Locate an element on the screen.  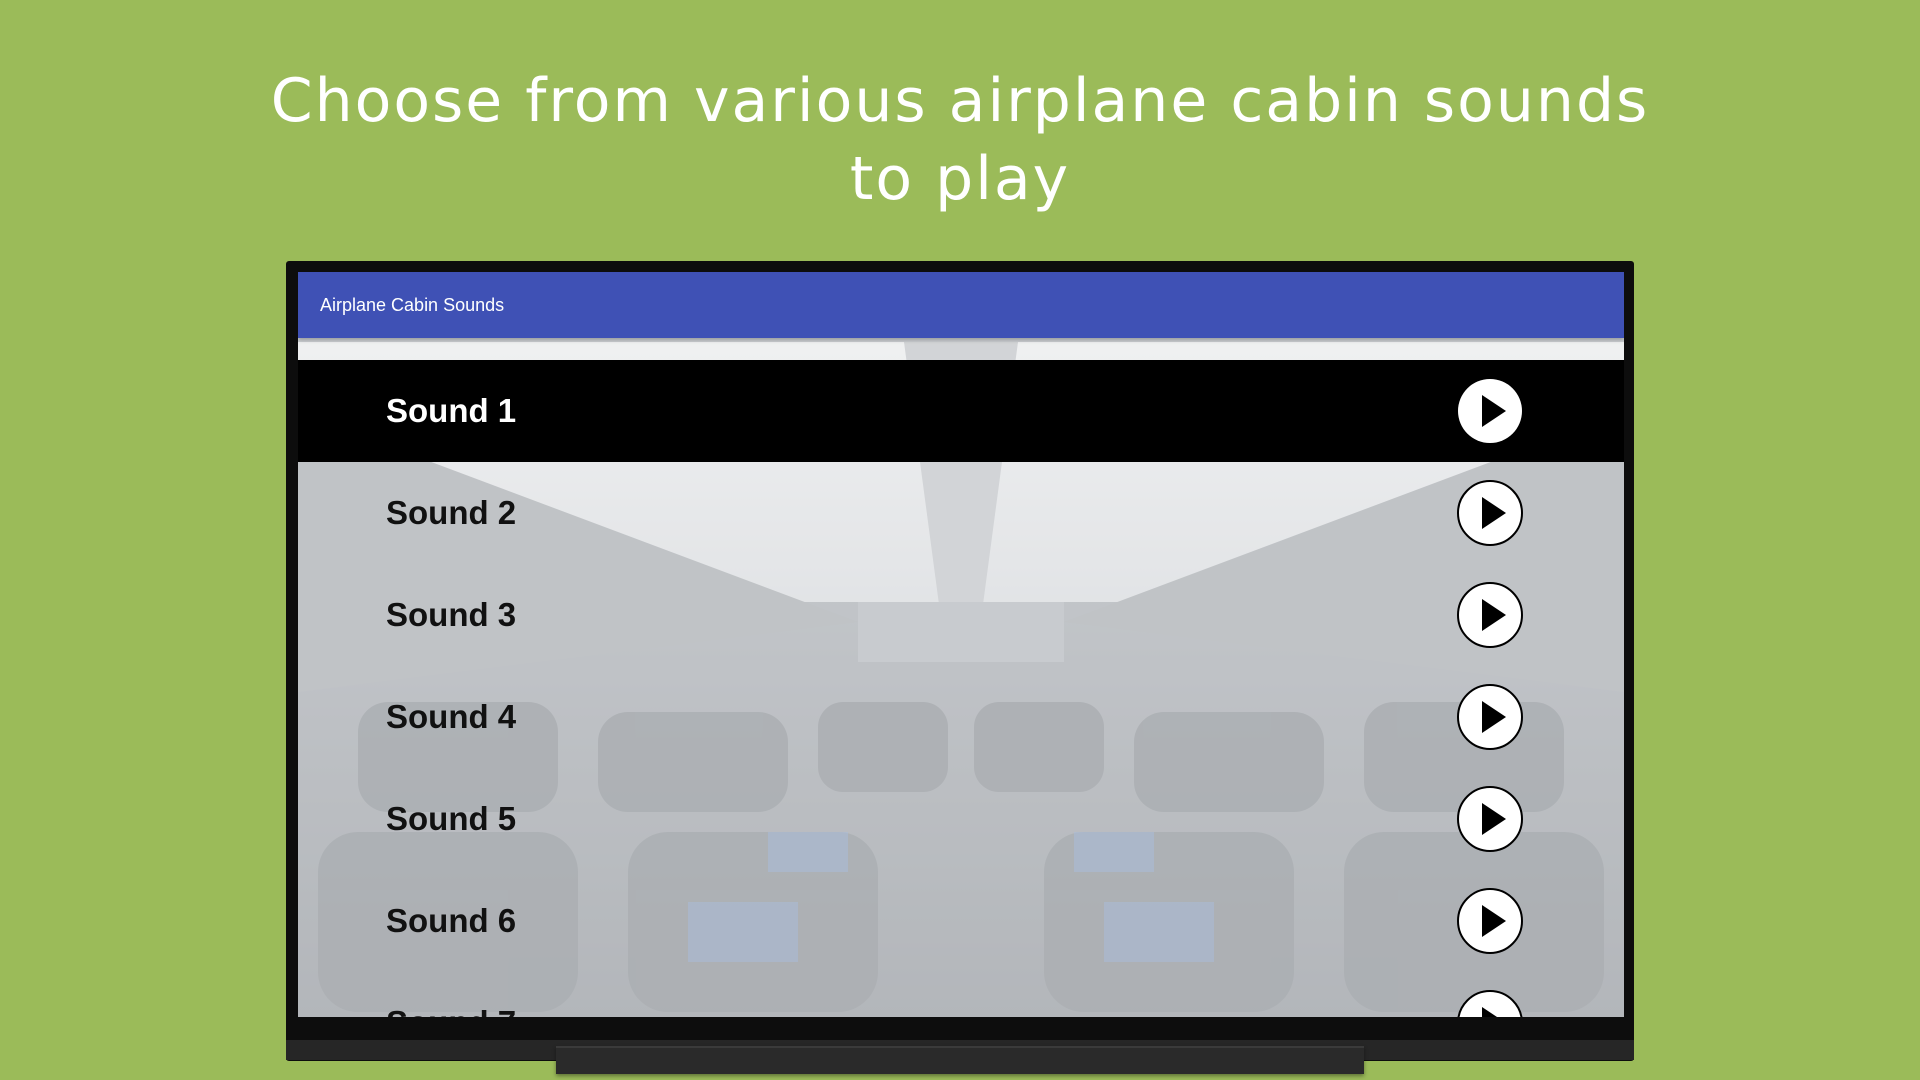
sound-label: Sound 5 is located at coordinates (451, 818).